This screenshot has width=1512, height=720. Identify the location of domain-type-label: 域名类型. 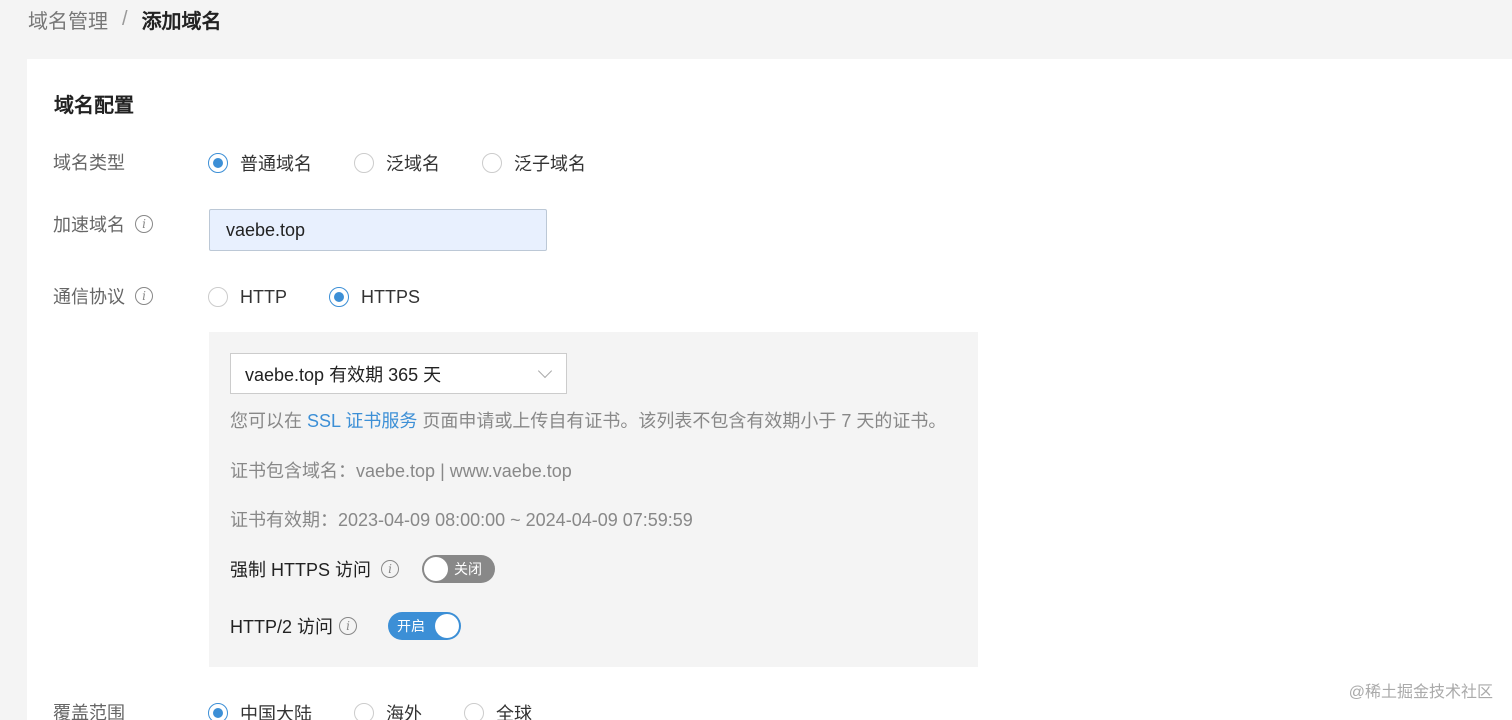
(89, 162).